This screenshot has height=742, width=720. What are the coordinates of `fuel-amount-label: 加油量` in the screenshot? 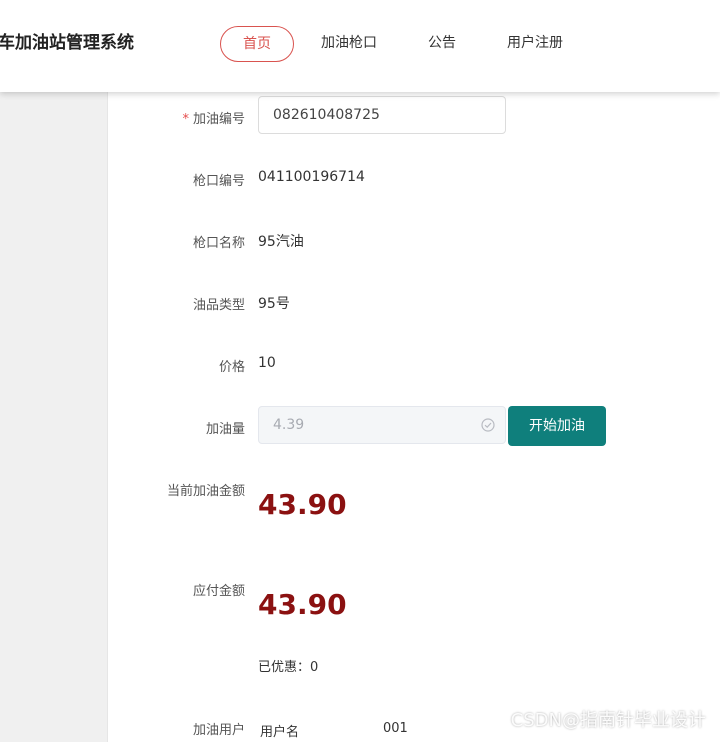 It's located at (225, 429).